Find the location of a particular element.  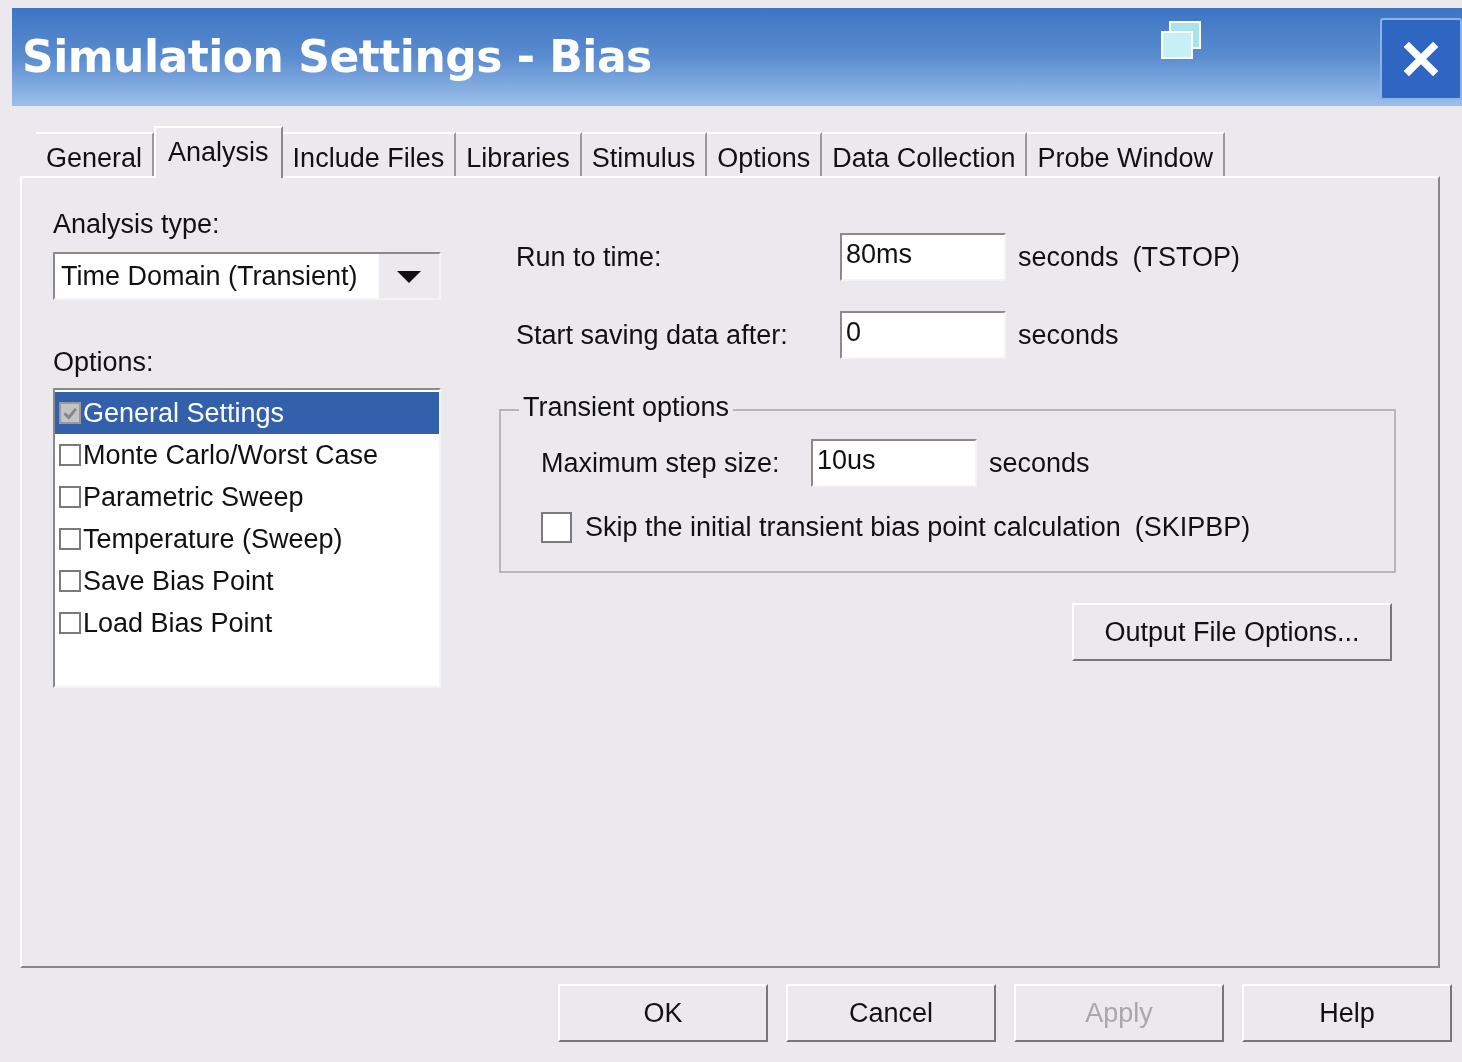

field-label: Start saving data after: is located at coordinates (652, 335).